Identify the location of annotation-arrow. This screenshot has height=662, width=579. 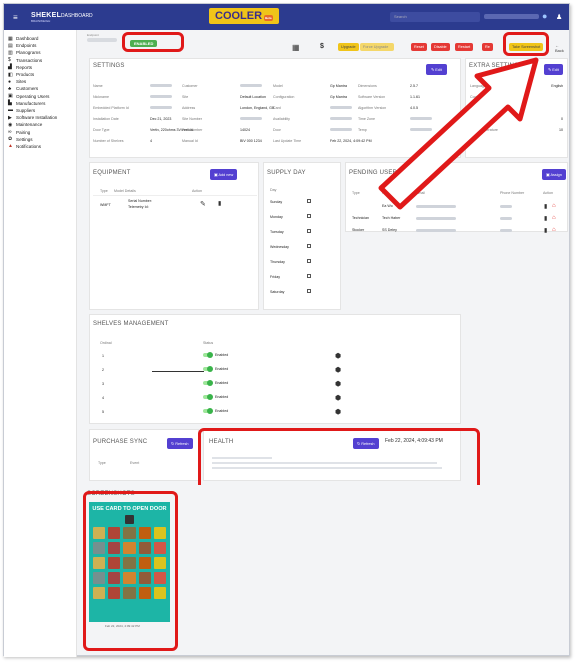
(458, 133).